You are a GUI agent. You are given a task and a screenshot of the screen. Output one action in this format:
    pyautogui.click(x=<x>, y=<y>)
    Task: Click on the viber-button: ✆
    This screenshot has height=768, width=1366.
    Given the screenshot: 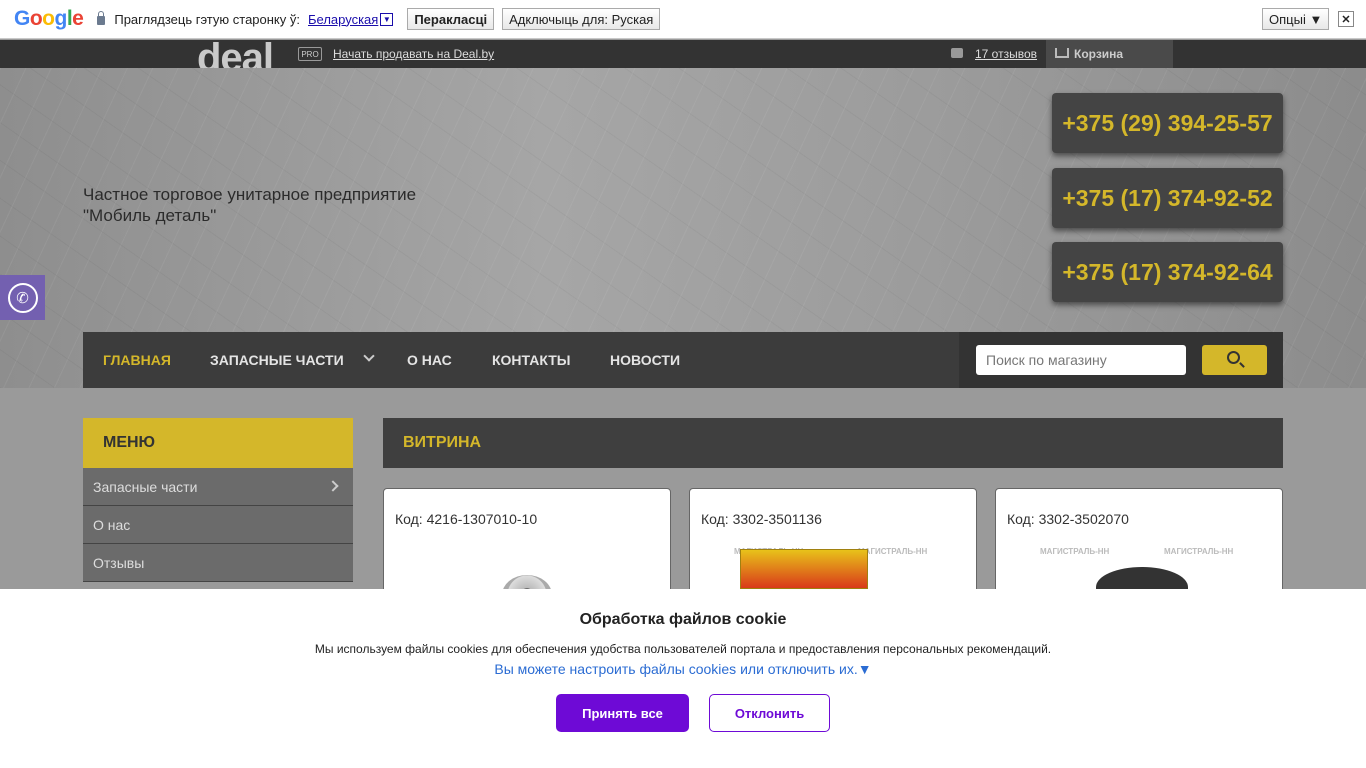 What is the action you would take?
    pyautogui.click(x=22, y=297)
    